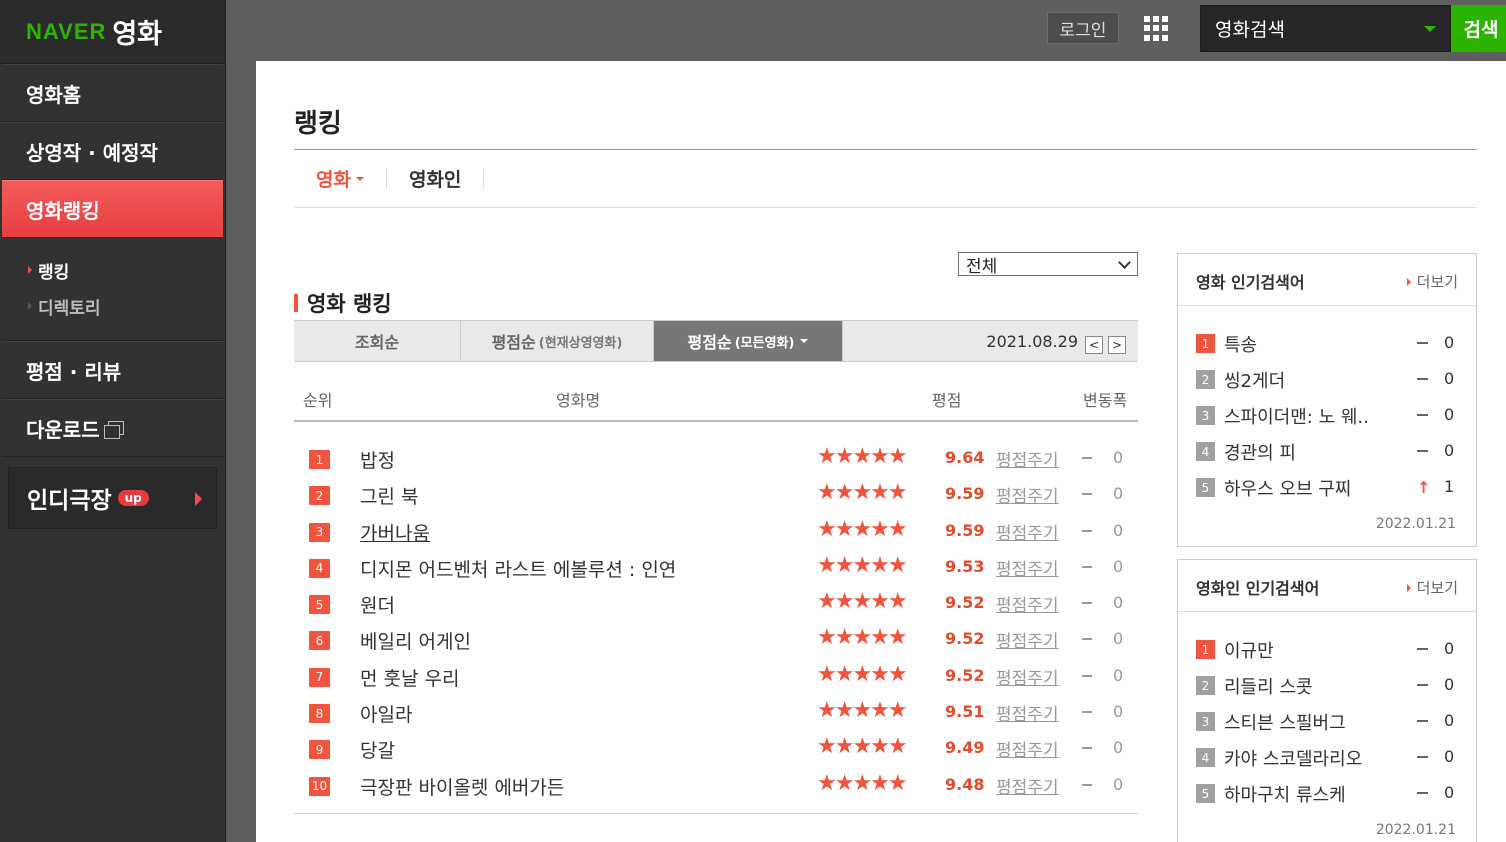 This screenshot has width=1506, height=842. What do you see at coordinates (1327, 686) in the screenshot?
I see `list-item: 2 리들리 스콧 0` at bounding box center [1327, 686].